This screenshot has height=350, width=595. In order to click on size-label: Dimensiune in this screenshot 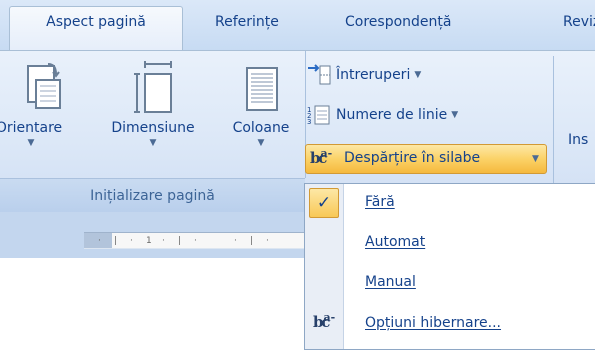, I will do `click(153, 128)`.